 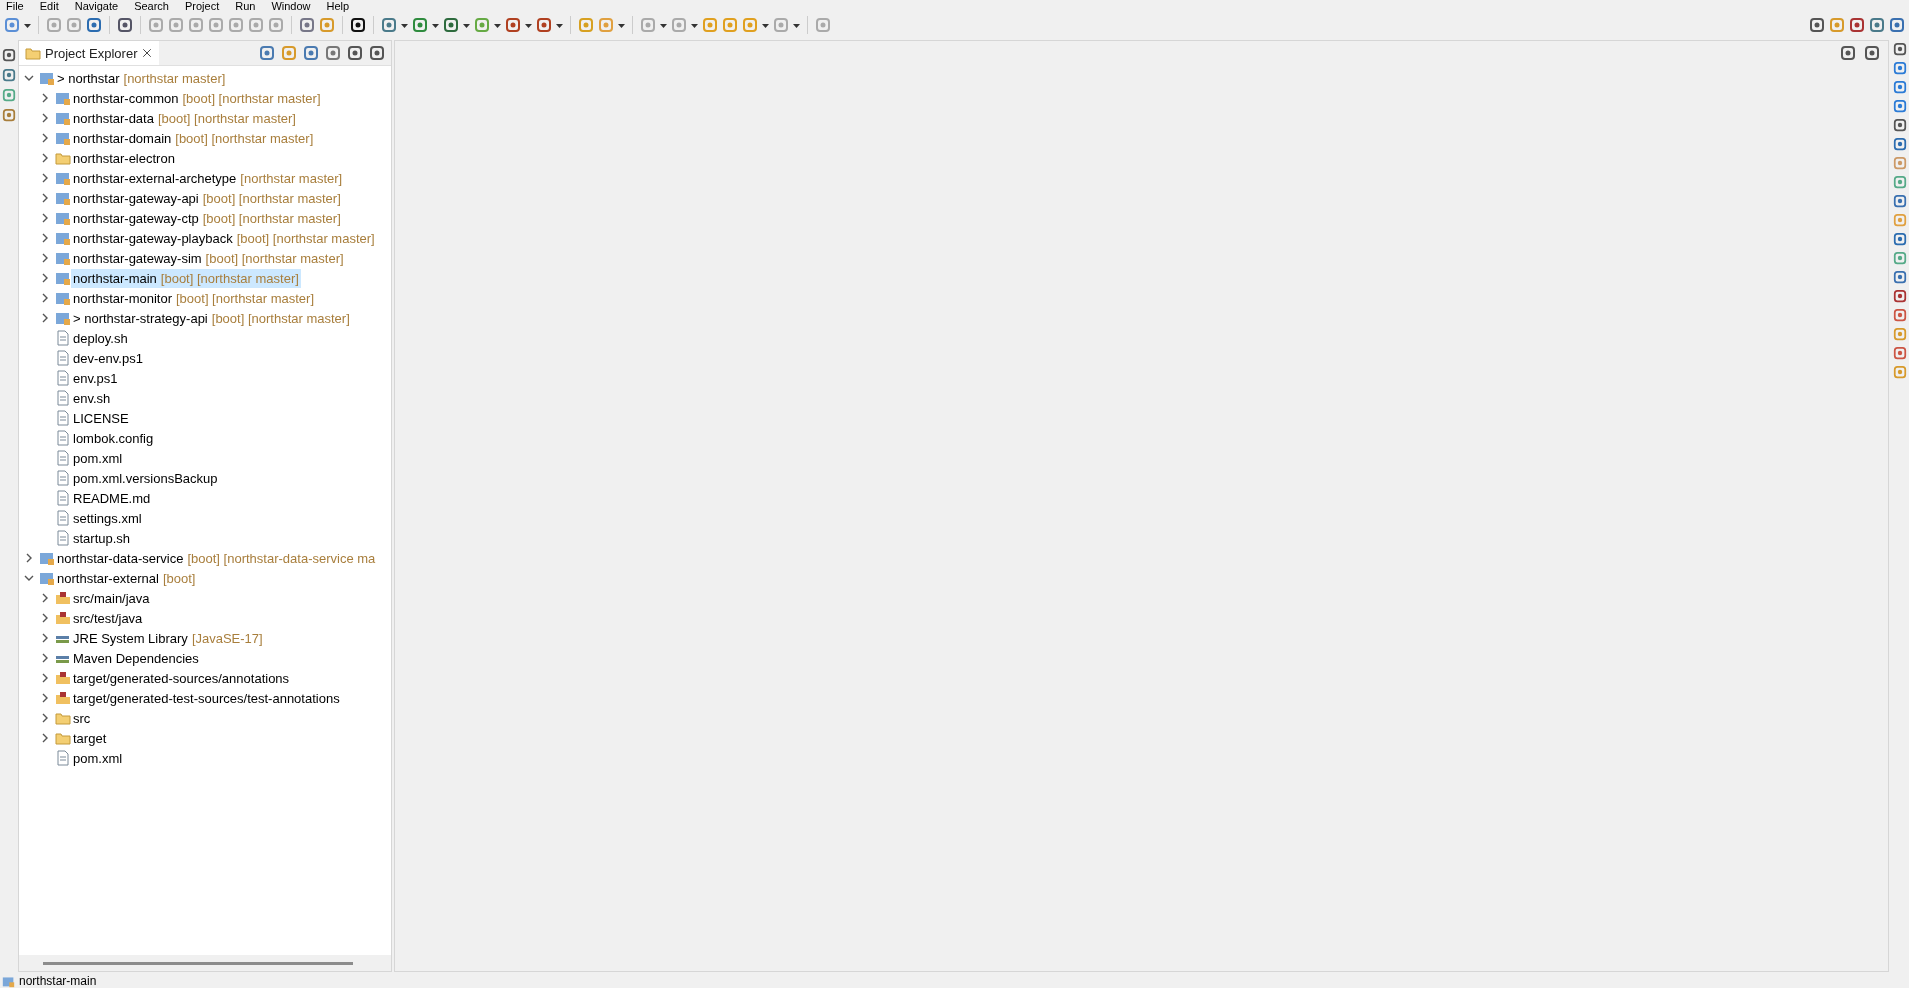 What do you see at coordinates (141, 78) in the screenshot?
I see `tree-item: > northstar [northstar master]` at bounding box center [141, 78].